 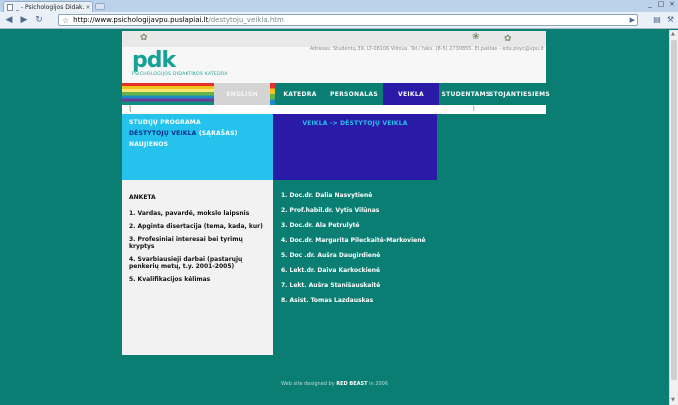 I want to click on page-icon, so click(x=10, y=7).